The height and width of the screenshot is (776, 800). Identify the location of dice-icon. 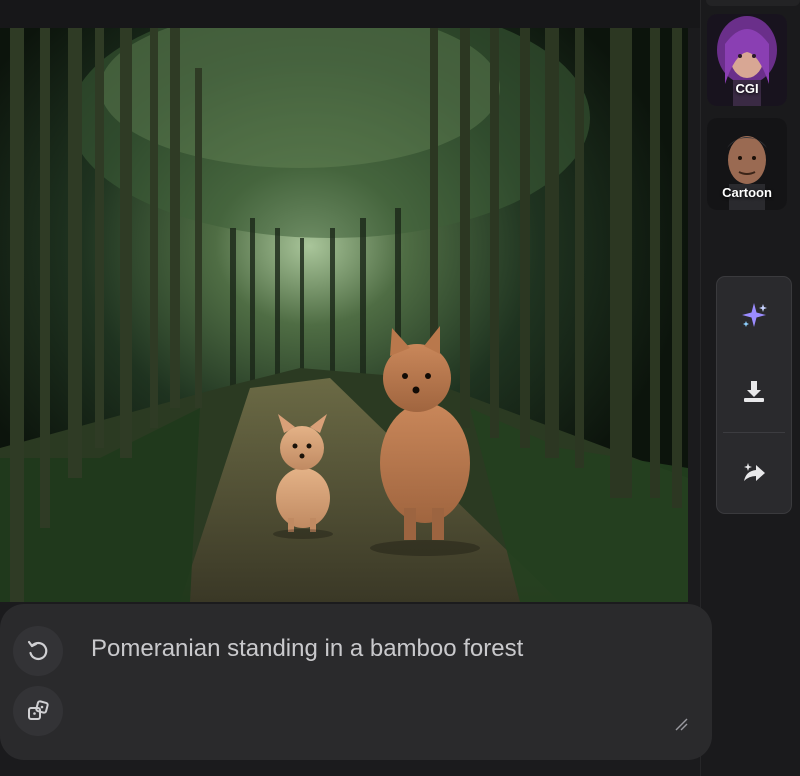
(38, 710).